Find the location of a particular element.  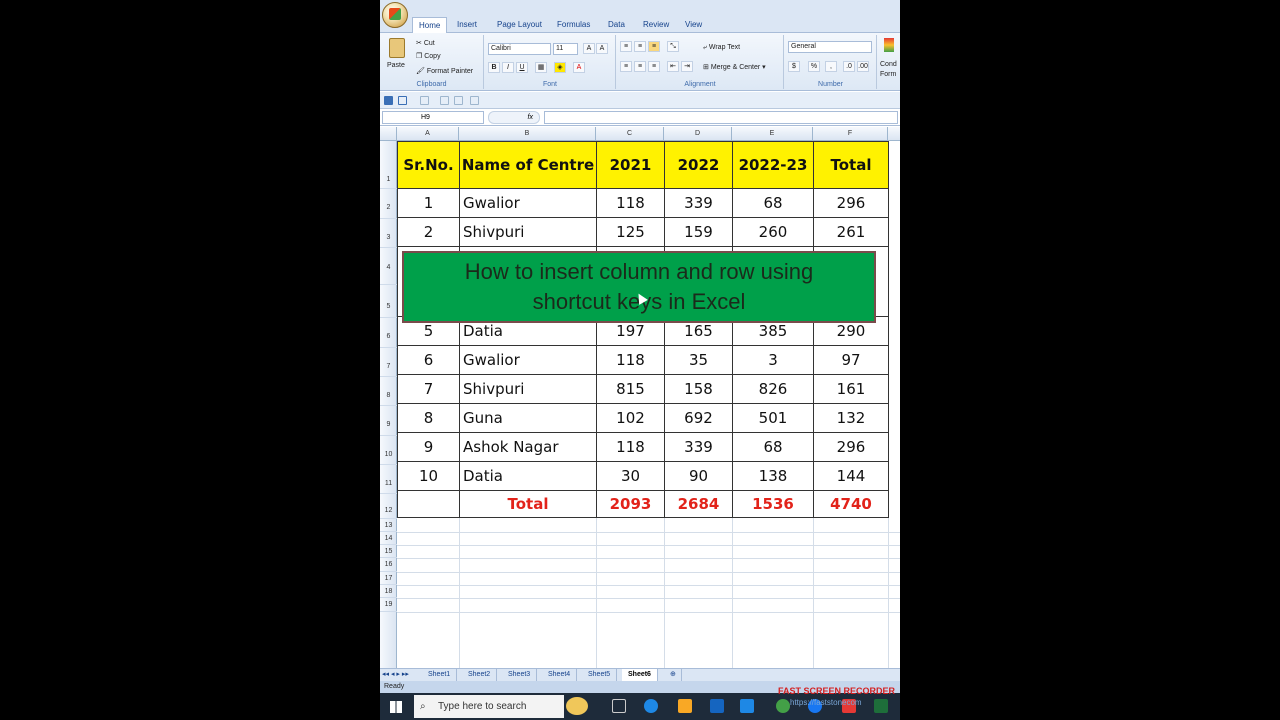

tab-view: View is located at coordinates (693, 25).